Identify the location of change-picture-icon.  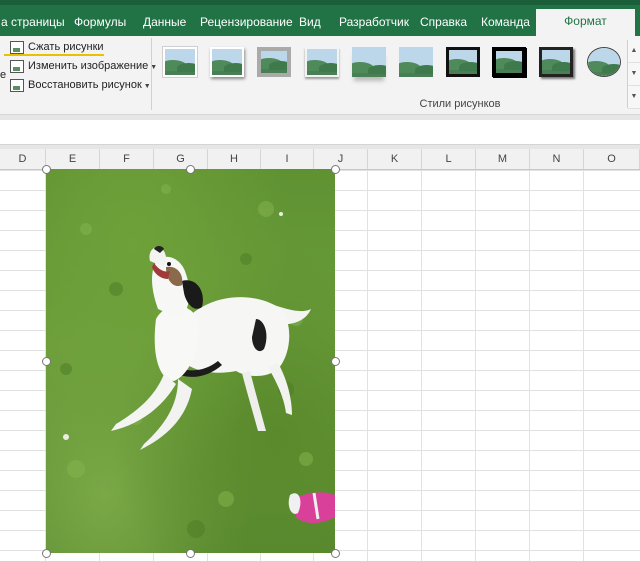
(17, 66).